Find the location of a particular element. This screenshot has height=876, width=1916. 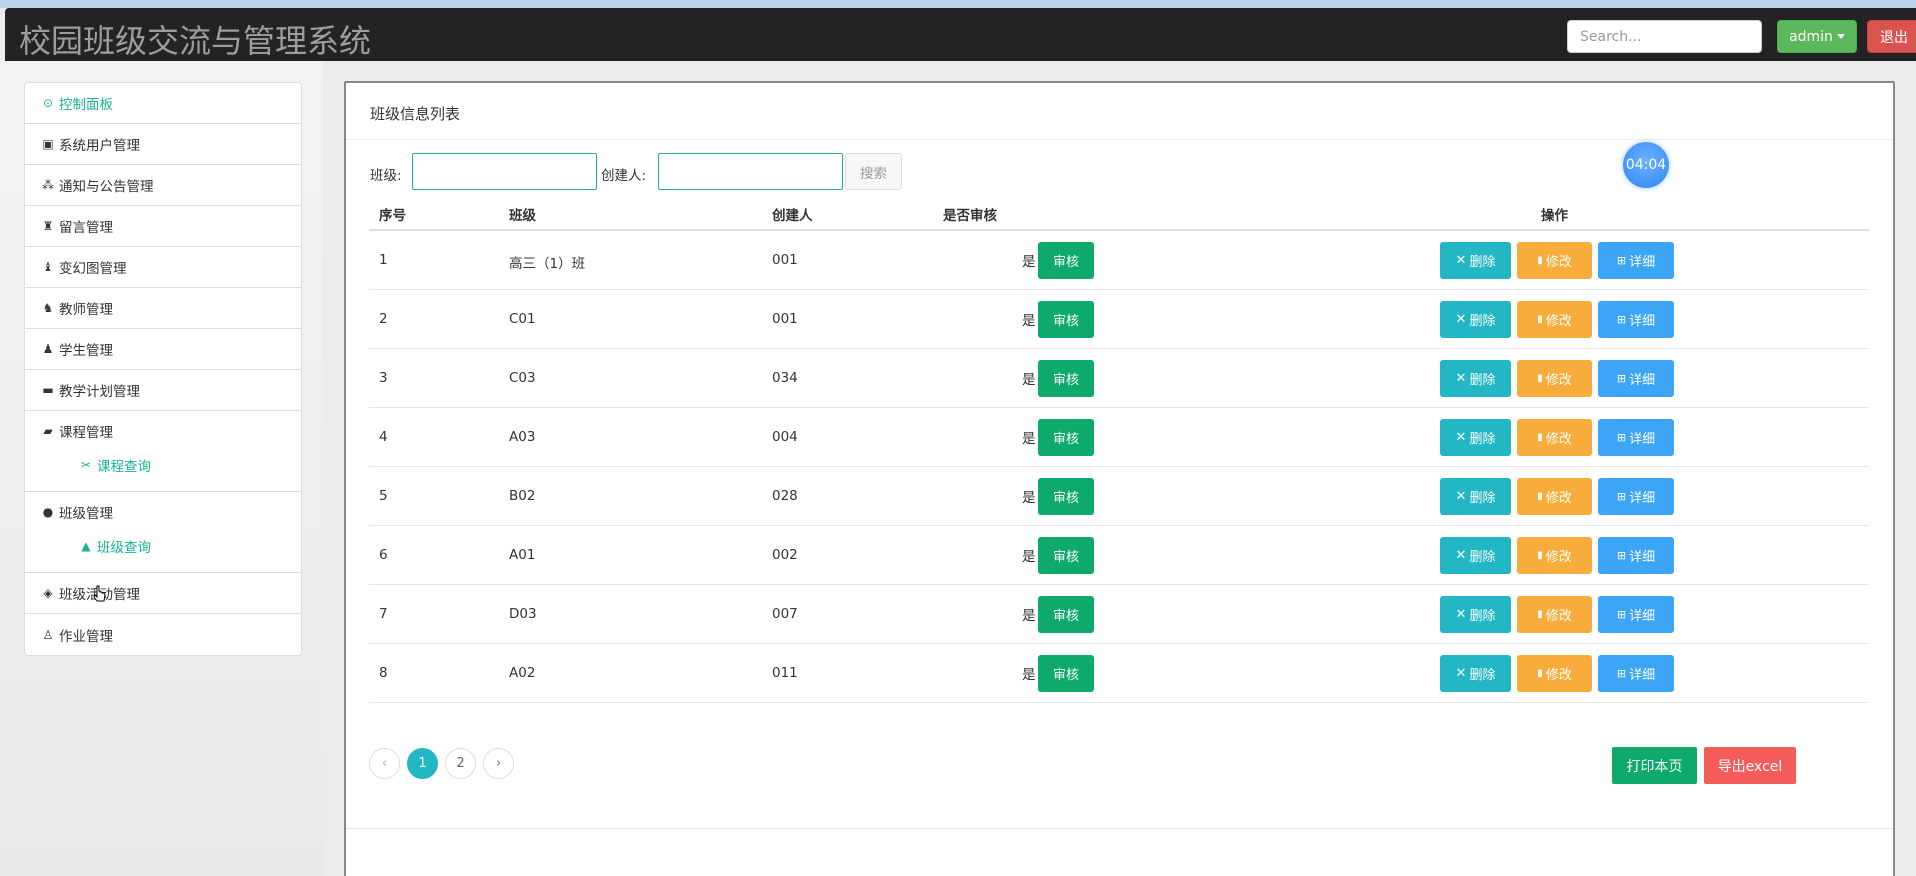

lamp-icon: ♙ is located at coordinates (48, 634).